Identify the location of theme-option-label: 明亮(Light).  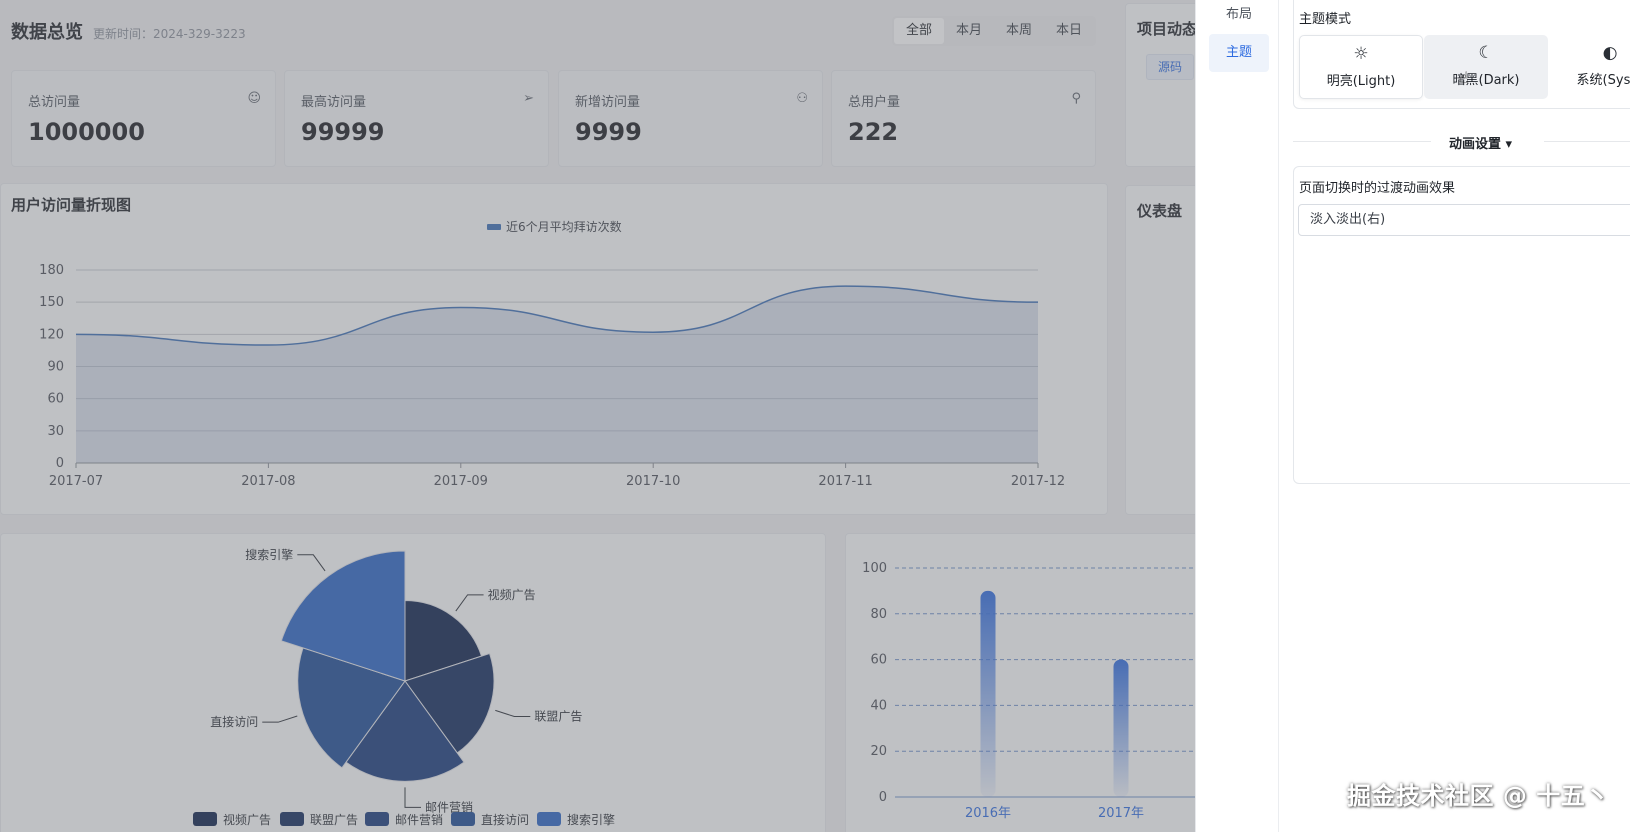
(1361, 81).